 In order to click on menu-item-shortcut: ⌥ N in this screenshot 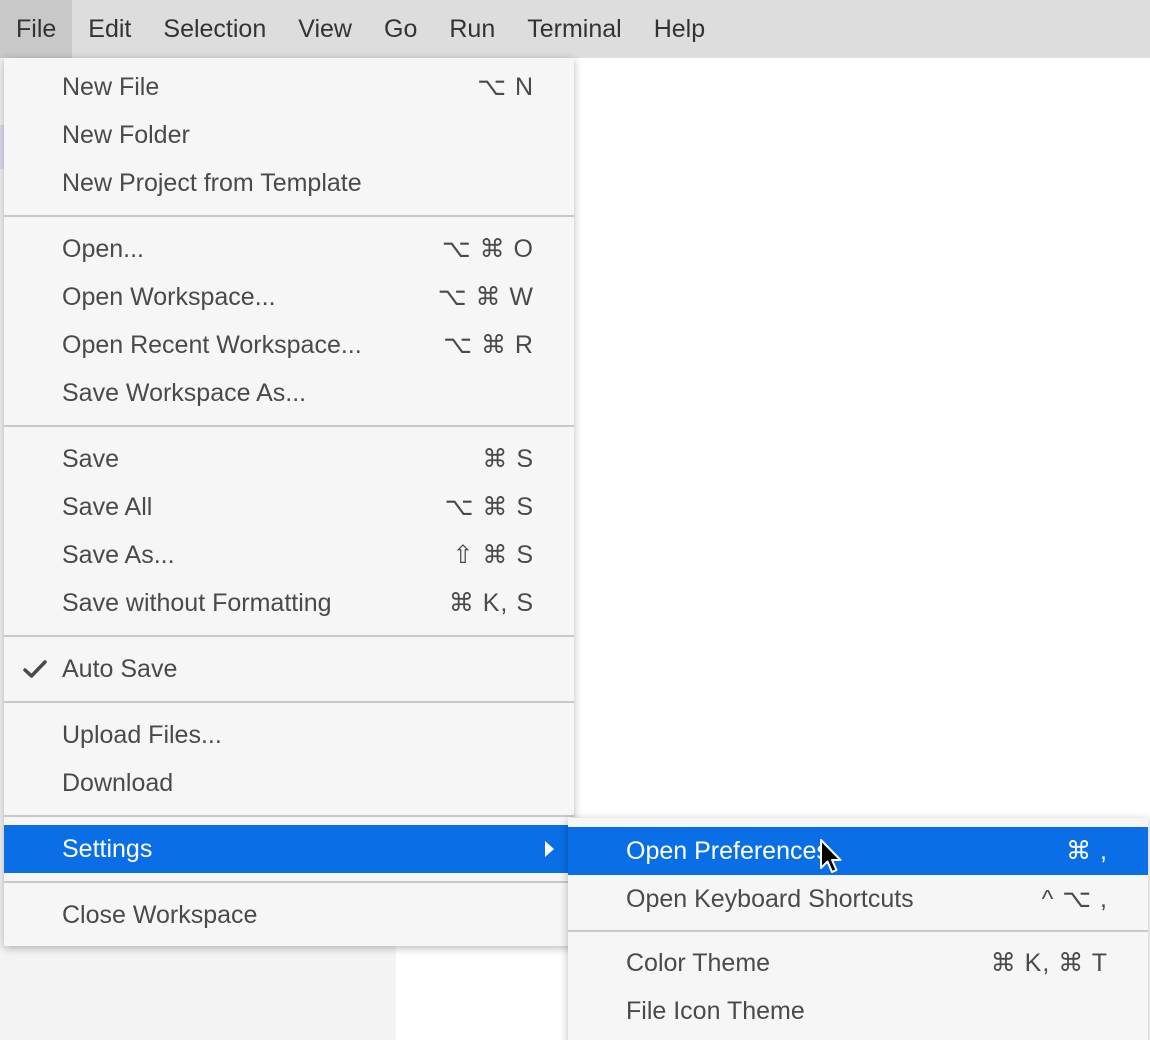, I will do `click(505, 87)`.